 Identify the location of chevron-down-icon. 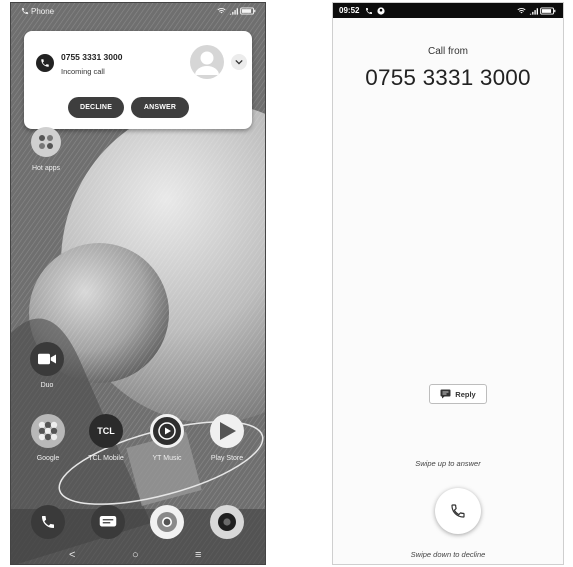
(239, 62).